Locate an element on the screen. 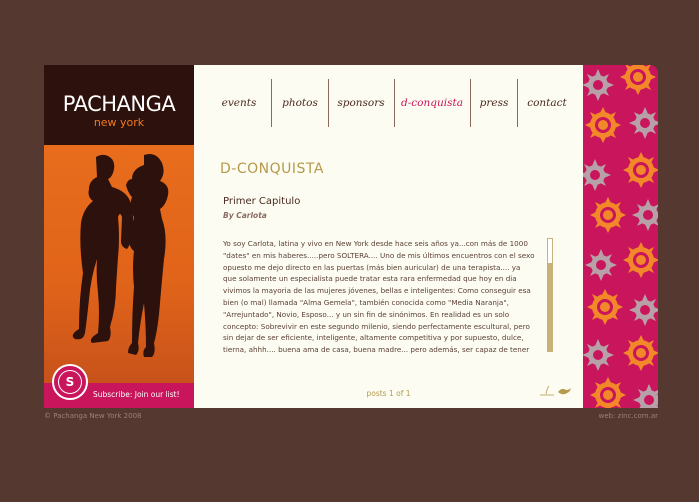  pagination-label: posts 1 of 1 is located at coordinates (388, 393).